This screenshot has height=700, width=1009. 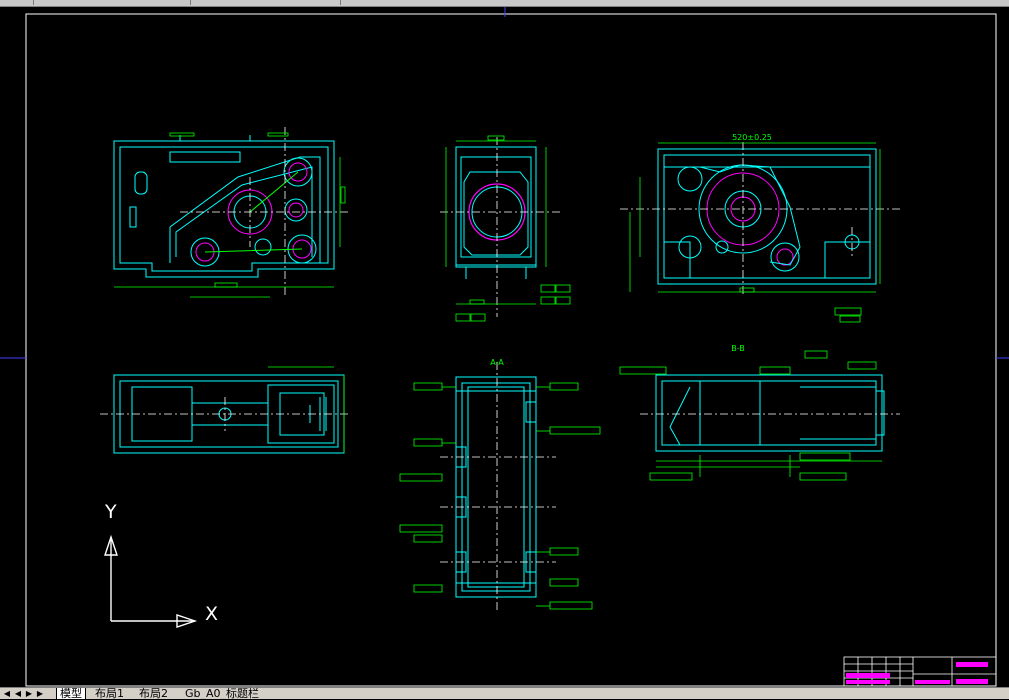 What do you see at coordinates (920, 671) in the screenshot?
I see `title-block` at bounding box center [920, 671].